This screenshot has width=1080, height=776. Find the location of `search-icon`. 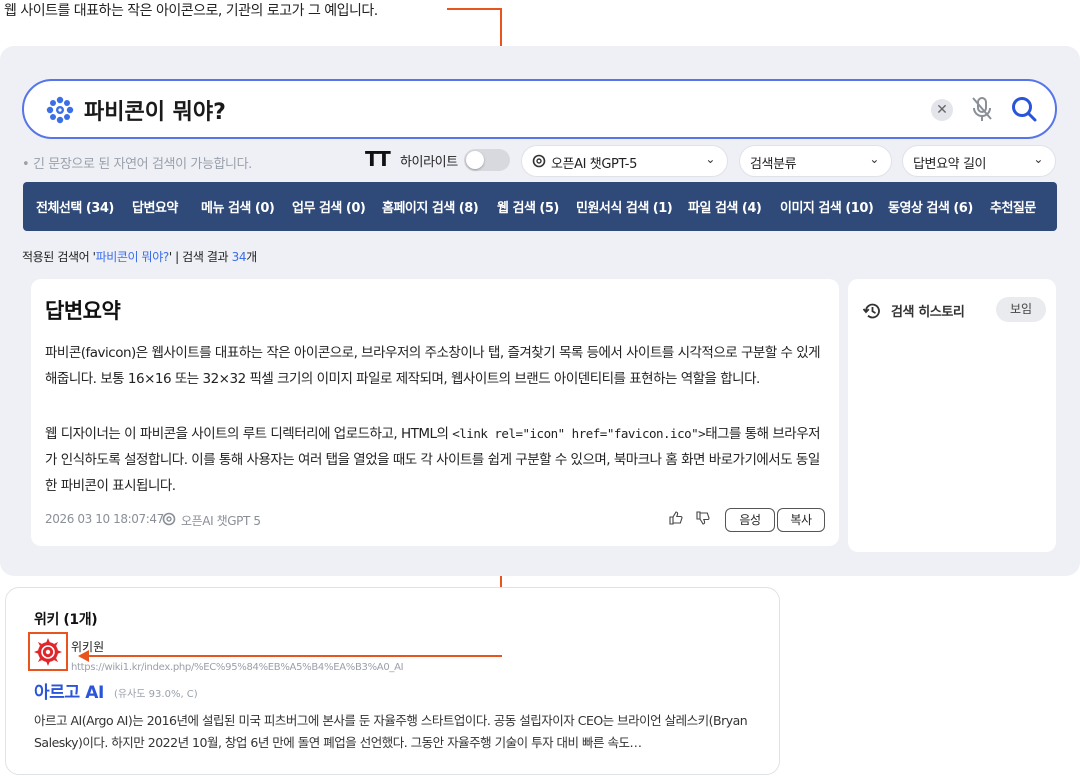

search-icon is located at coordinates (1024, 109).